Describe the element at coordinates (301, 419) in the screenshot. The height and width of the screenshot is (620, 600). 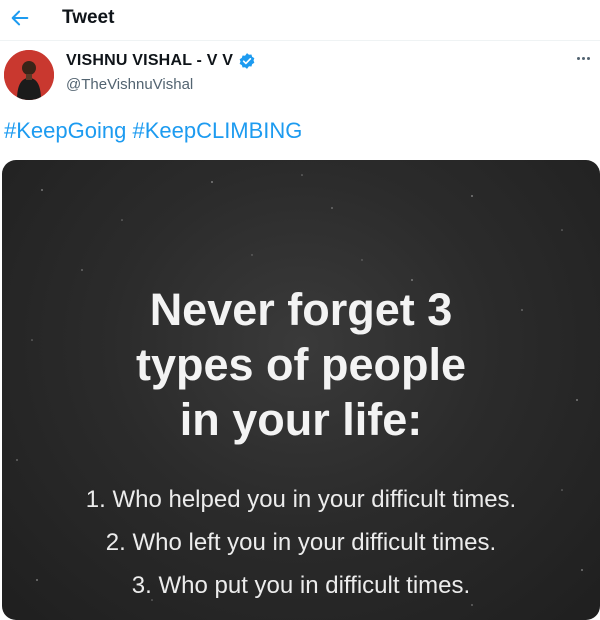
I see `headline-line: in your life:` at that location.